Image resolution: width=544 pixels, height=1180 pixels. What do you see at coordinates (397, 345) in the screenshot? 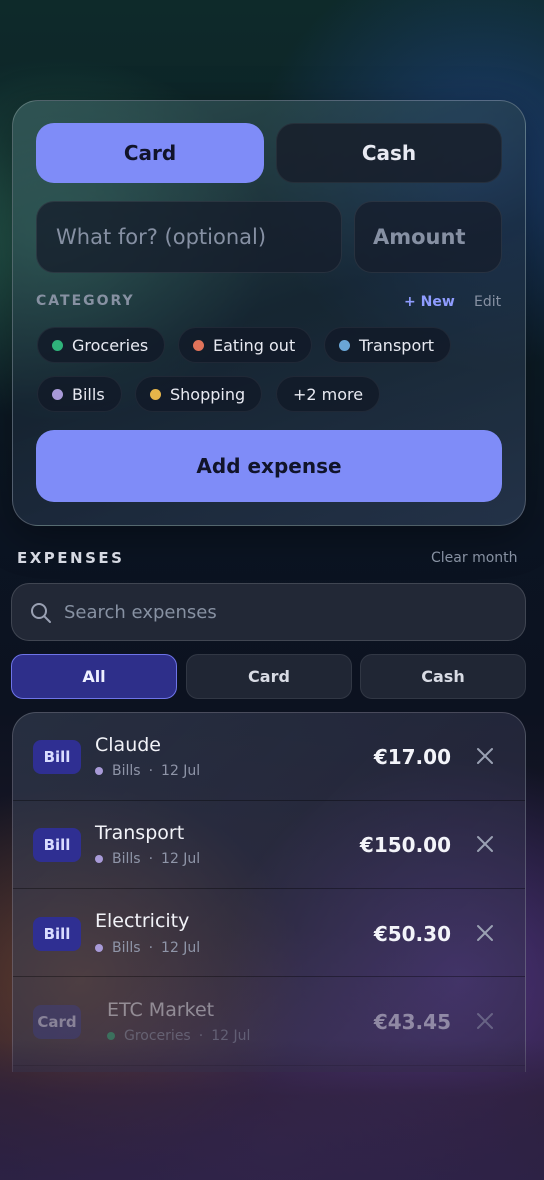
I see `category-chip-label: Transport` at bounding box center [397, 345].